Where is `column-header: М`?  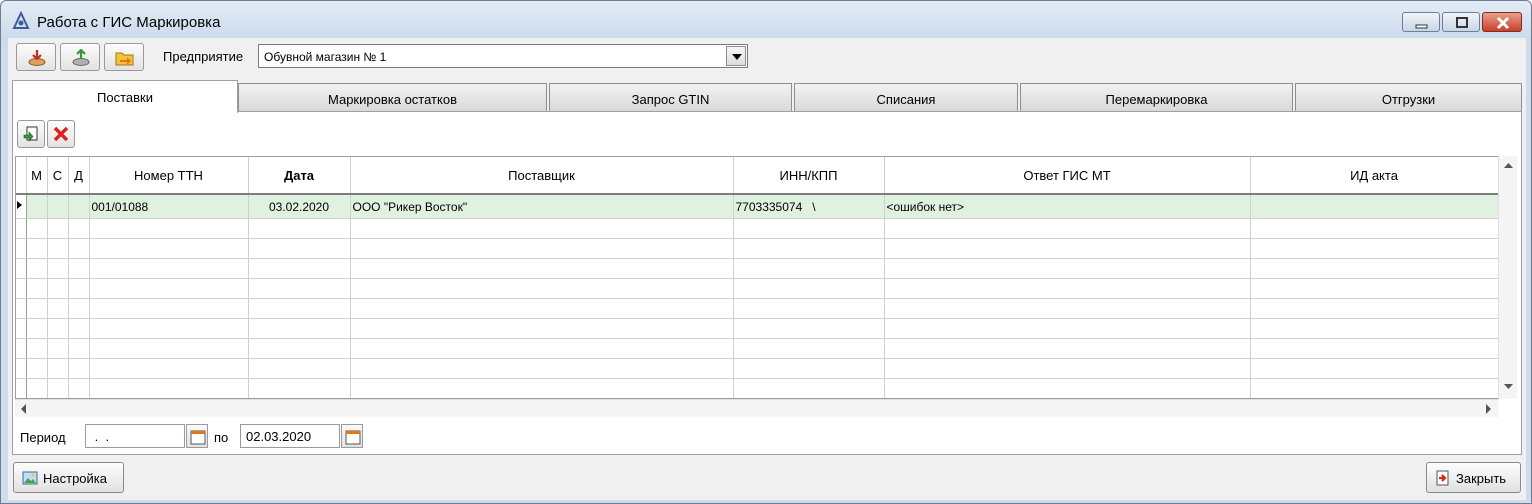
column-header: М is located at coordinates (37, 176).